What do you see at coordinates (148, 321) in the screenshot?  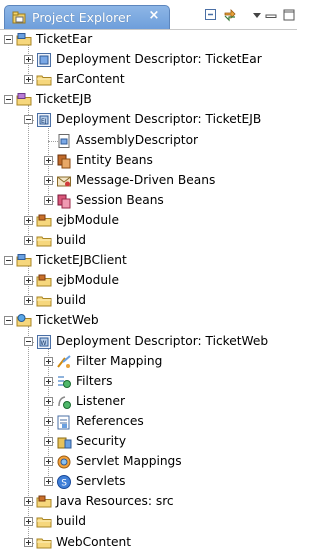 I see `tree-item: TicketWeb` at bounding box center [148, 321].